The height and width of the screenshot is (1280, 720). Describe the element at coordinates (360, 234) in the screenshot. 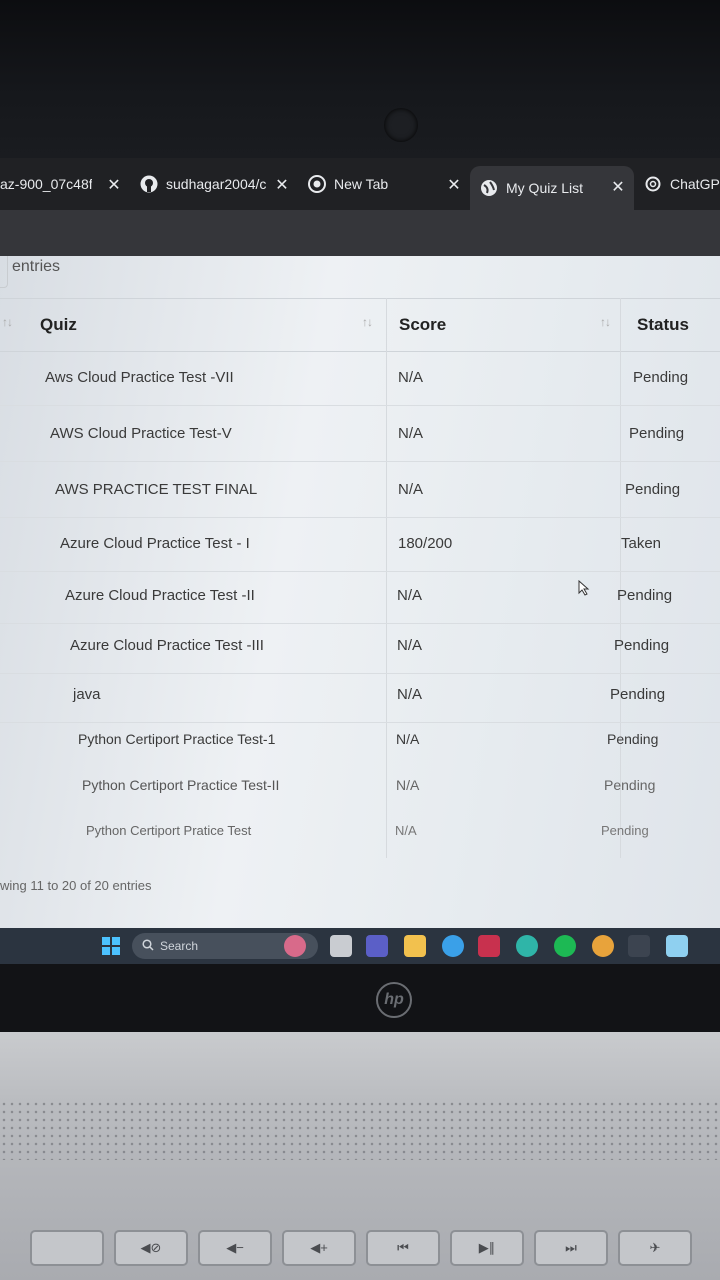

I see `browser-toolbar` at that location.